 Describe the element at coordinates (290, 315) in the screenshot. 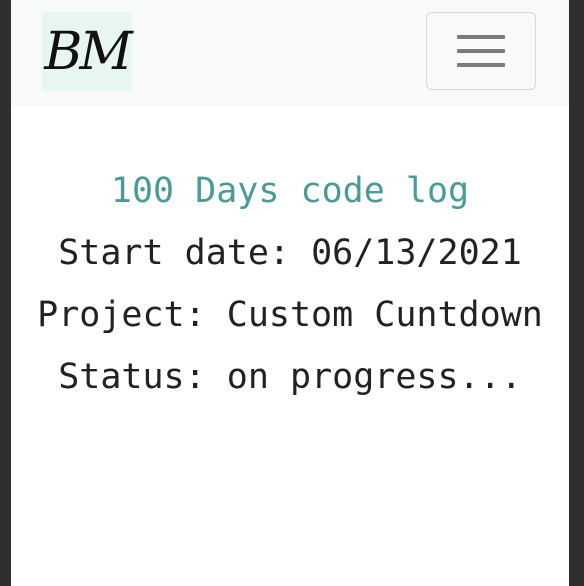

I see `project-text: Project: Custom Cuntdown` at that location.